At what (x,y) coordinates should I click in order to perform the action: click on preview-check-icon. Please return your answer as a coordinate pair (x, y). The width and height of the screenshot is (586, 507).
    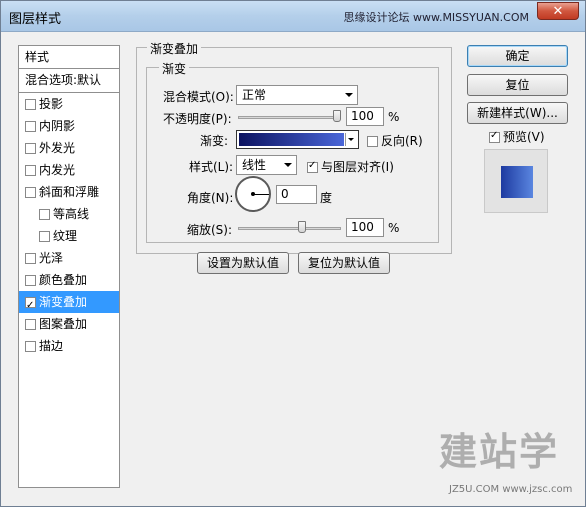
    Looking at the image, I should click on (494, 136).